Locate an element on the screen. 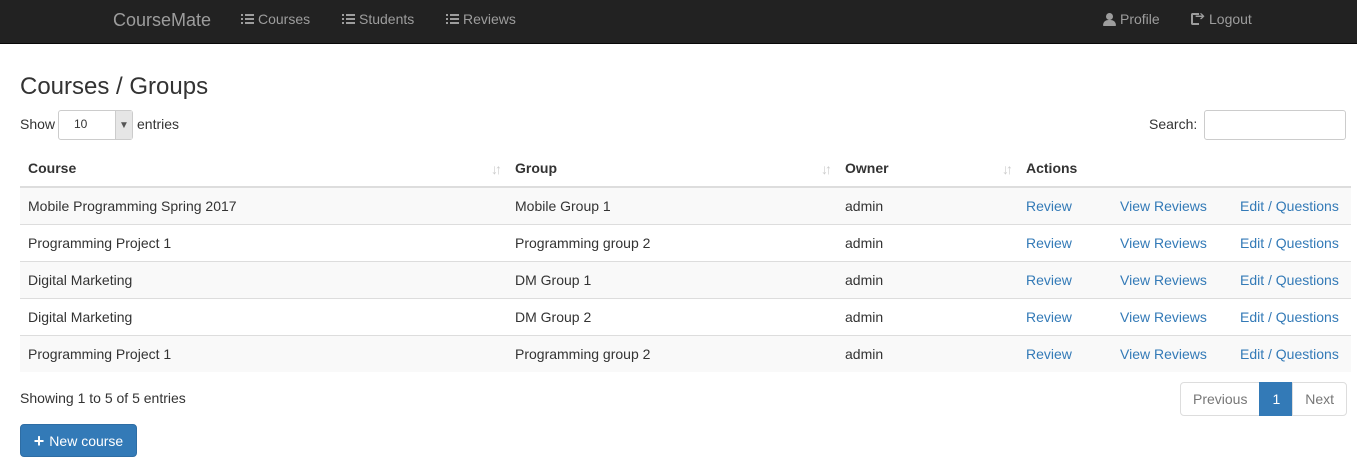 Image resolution: width=1357 pixels, height=474 pixels. page-length-select: 10 ▼ is located at coordinates (95, 125).